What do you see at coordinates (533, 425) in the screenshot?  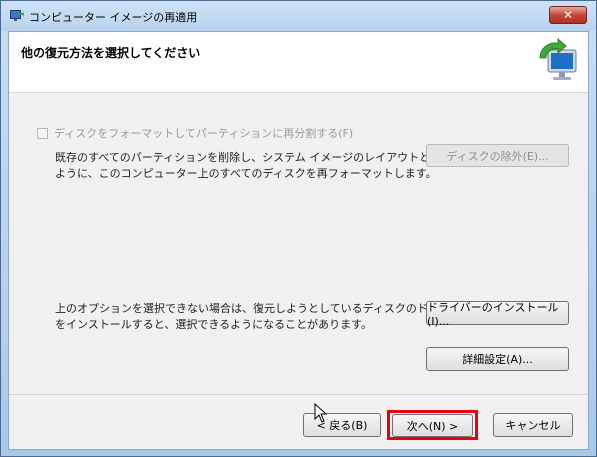 I see `cancel-button: キャンセル` at bounding box center [533, 425].